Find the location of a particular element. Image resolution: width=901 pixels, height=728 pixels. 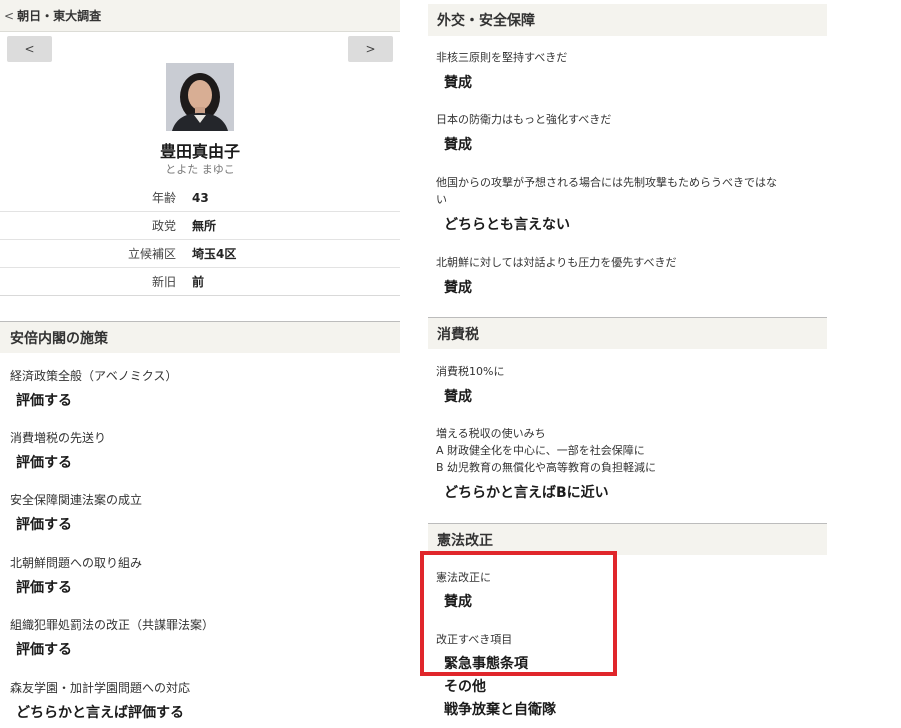

next-candidate-button: > is located at coordinates (370, 49).